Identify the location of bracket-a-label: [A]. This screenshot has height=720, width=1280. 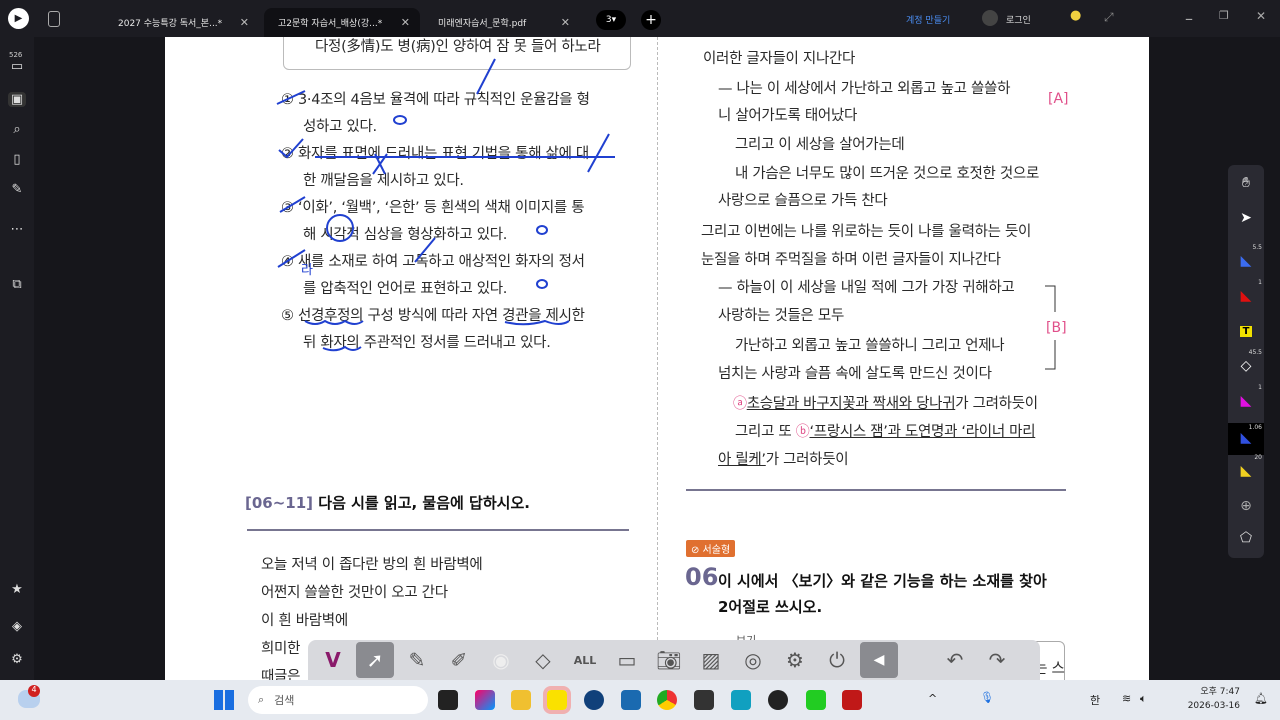
(1058, 99).